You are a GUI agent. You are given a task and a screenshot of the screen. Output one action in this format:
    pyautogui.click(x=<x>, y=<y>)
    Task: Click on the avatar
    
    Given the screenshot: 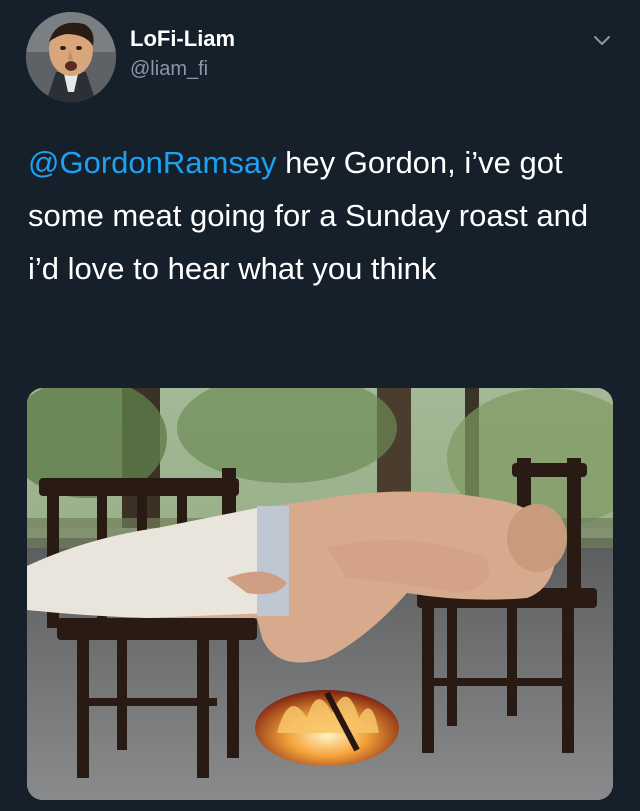 What is the action you would take?
    pyautogui.click(x=71, y=57)
    